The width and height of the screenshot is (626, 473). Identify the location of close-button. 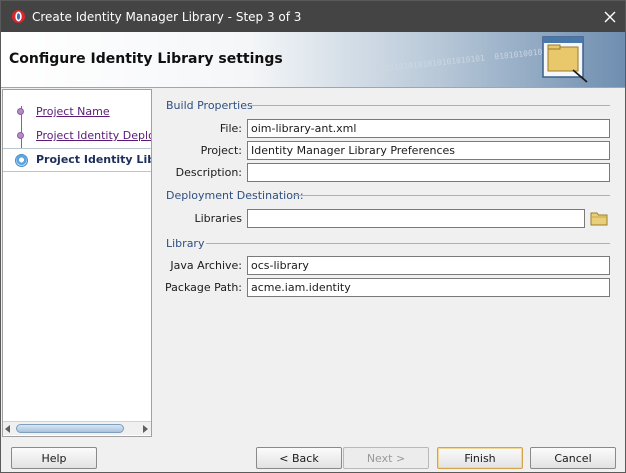
(610, 16).